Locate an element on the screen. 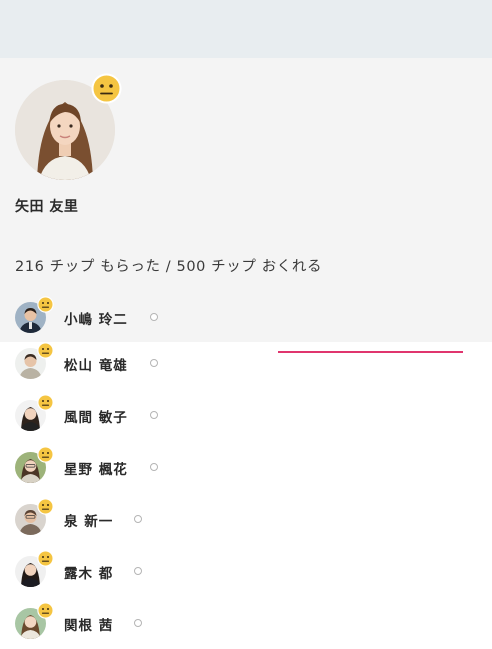  member-row: 泉 新一 is located at coordinates (246, 524).